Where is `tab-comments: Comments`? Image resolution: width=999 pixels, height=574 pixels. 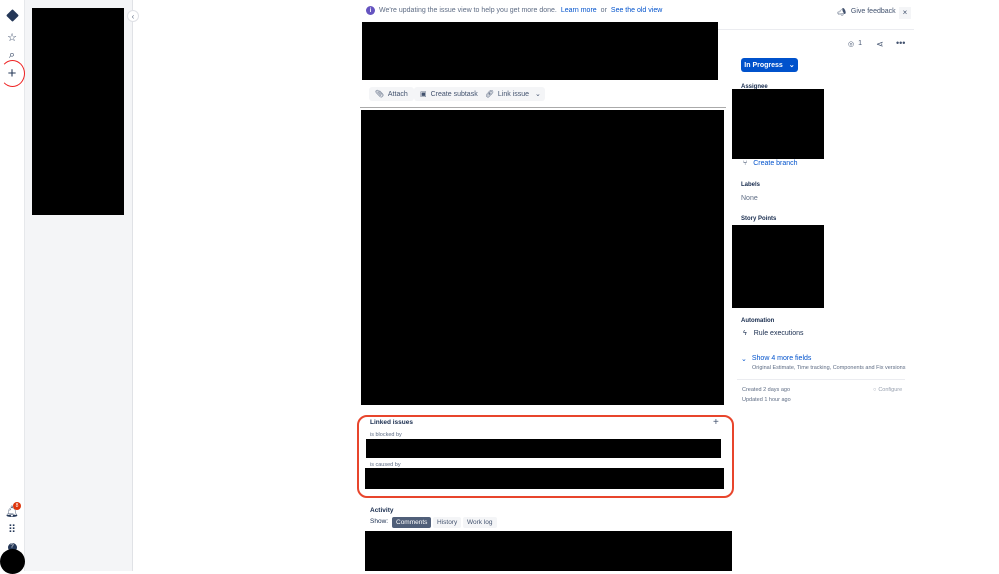
tab-comments: Comments is located at coordinates (412, 522).